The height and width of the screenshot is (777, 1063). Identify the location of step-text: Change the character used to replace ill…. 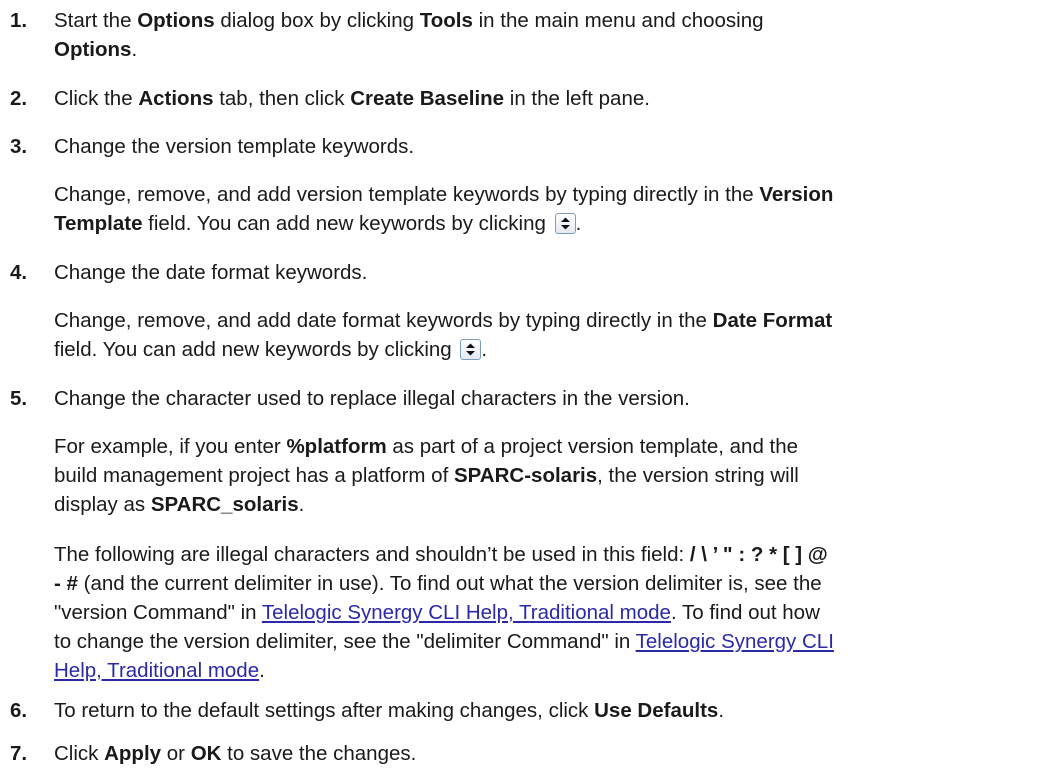
(372, 398).